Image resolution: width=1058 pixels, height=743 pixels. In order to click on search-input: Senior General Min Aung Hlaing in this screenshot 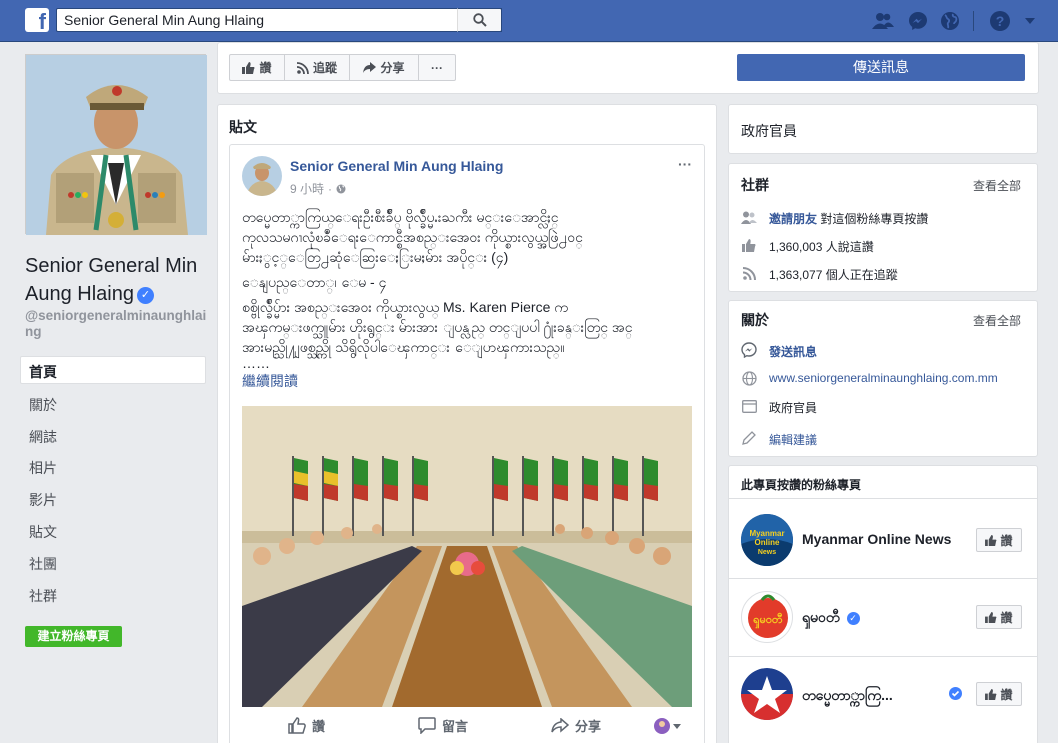, I will do `click(279, 20)`.